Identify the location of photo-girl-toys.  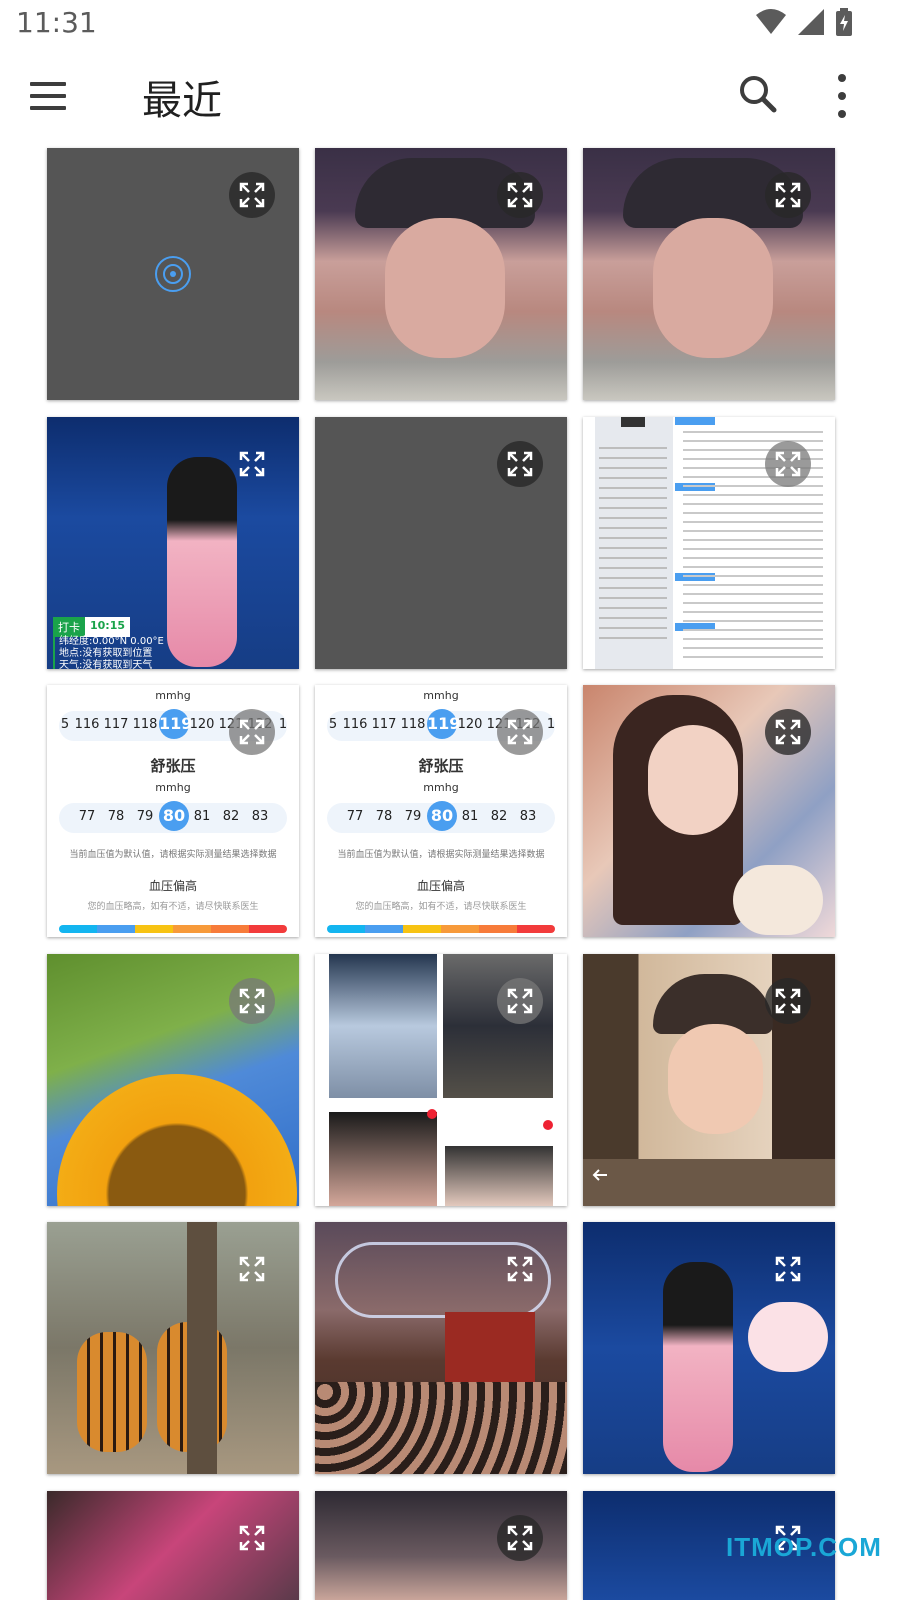
(709, 811).